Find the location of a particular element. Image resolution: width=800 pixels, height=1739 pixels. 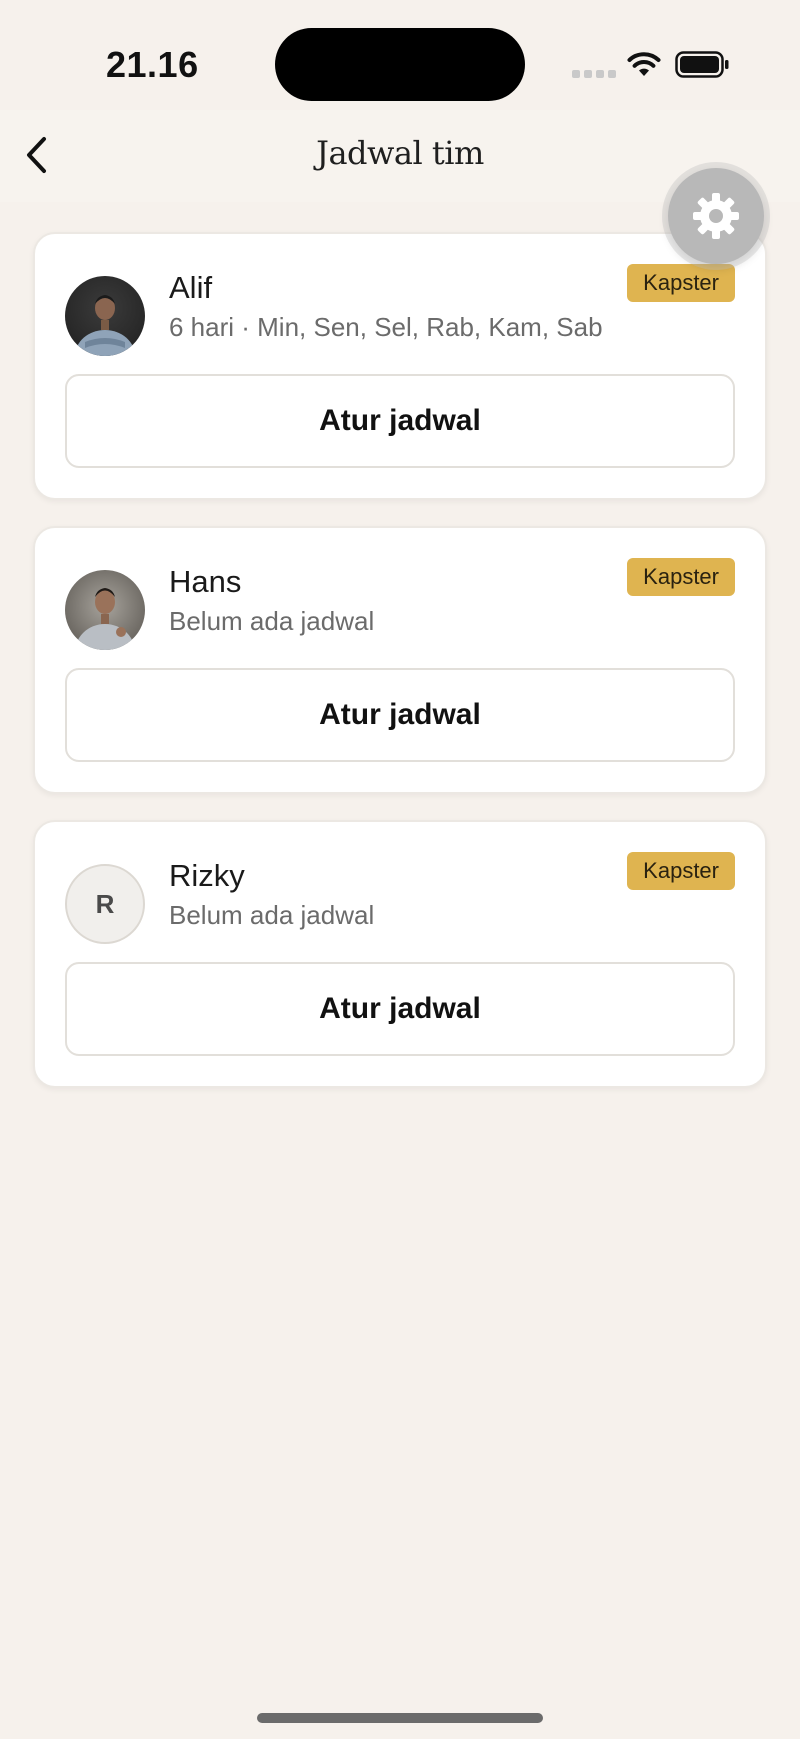

cellular-signal-icon is located at coordinates (594, 74).